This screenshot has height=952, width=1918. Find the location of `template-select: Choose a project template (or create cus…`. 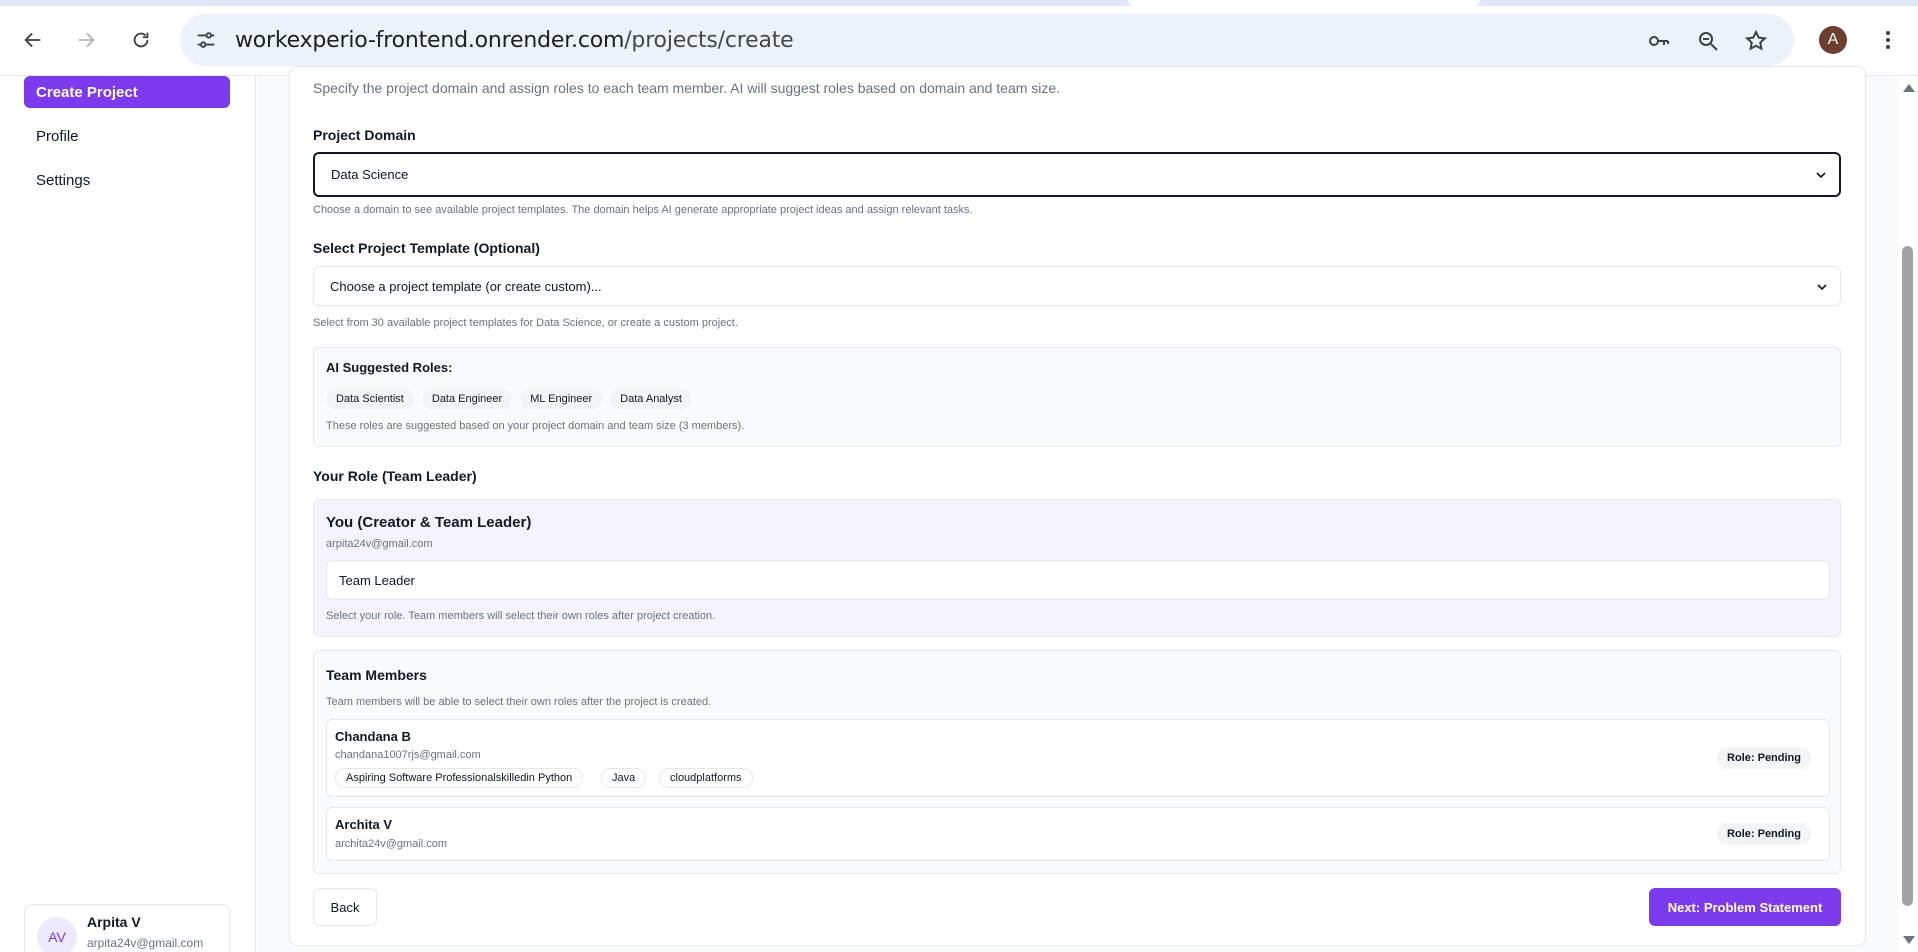

template-select: Choose a project template (or create cus… is located at coordinates (1077, 286).